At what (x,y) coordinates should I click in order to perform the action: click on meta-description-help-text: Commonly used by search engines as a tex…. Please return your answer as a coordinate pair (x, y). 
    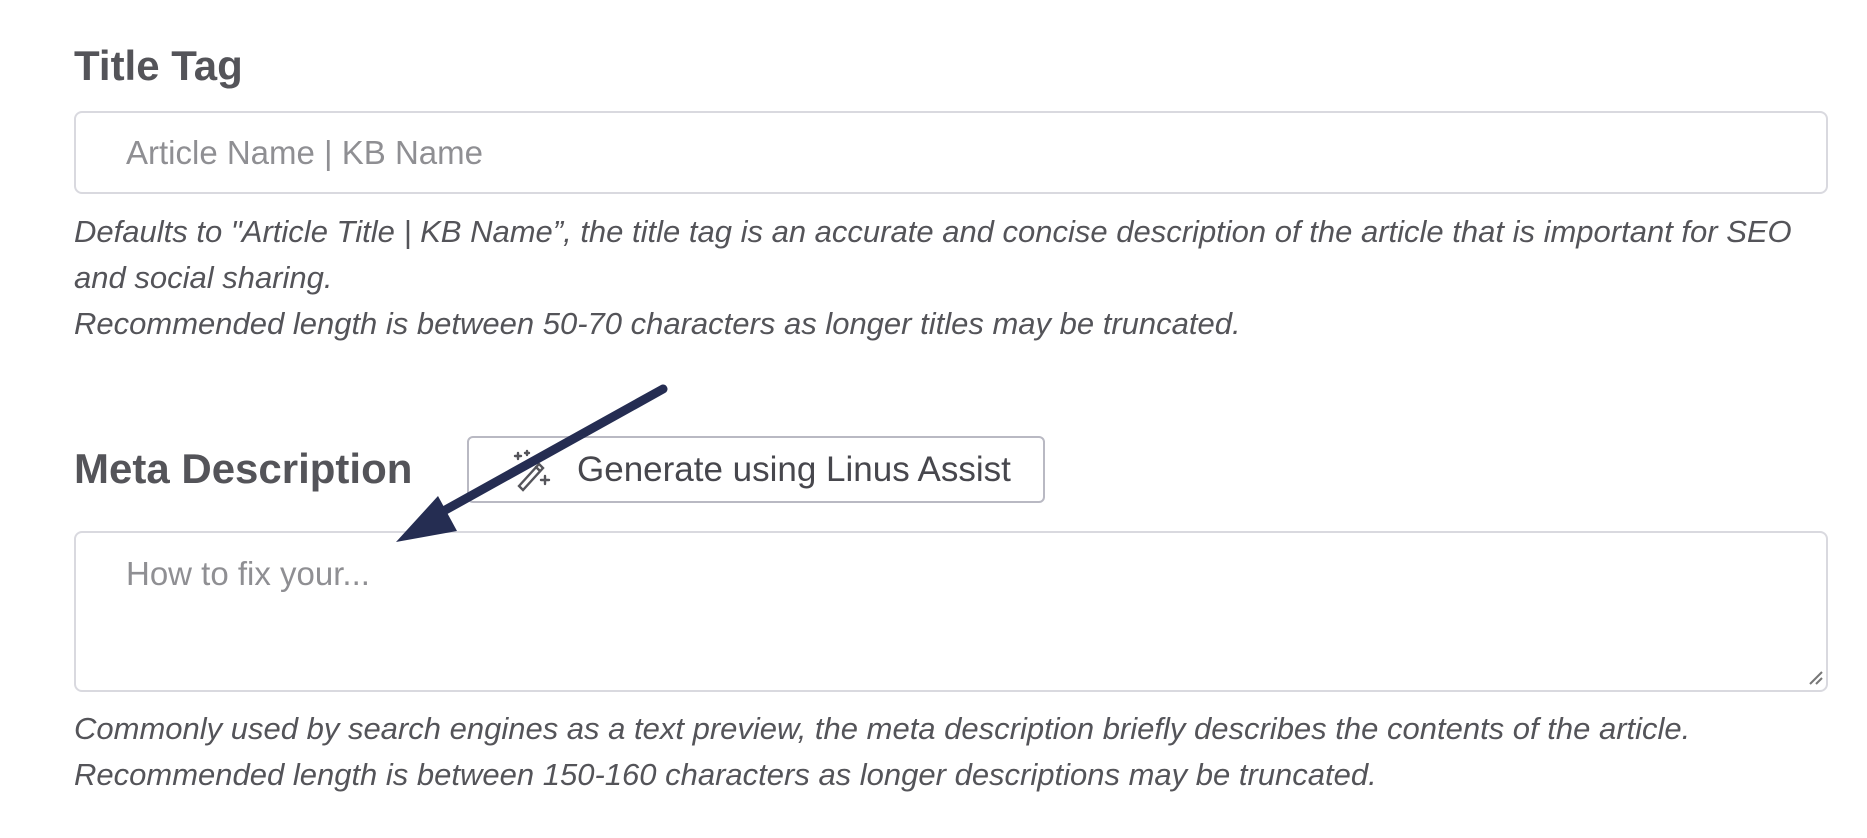
    Looking at the image, I should click on (882, 728).